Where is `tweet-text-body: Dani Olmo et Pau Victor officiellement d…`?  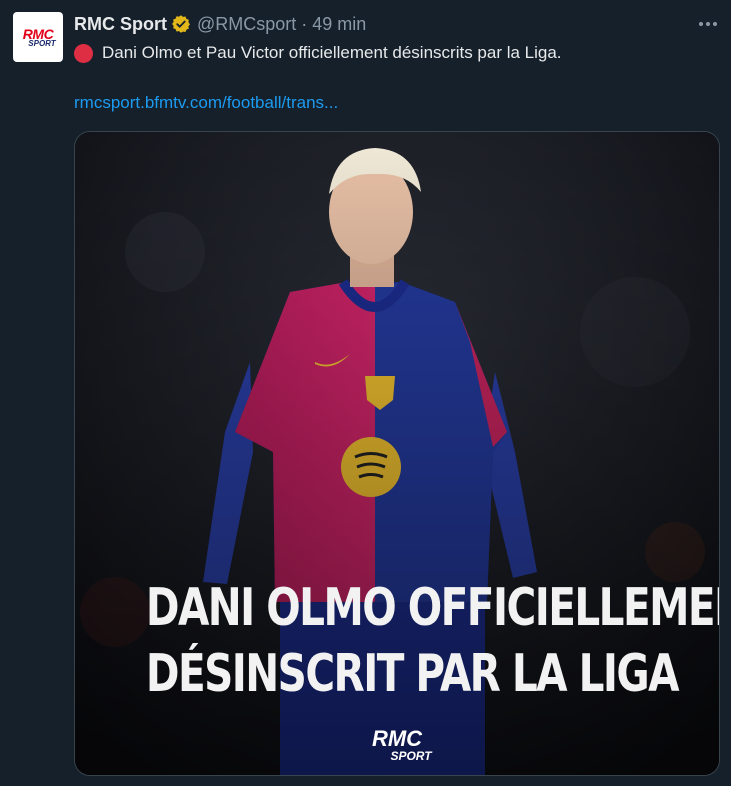 tweet-text-body: Dani Olmo et Pau Victor officiellement d… is located at coordinates (332, 52).